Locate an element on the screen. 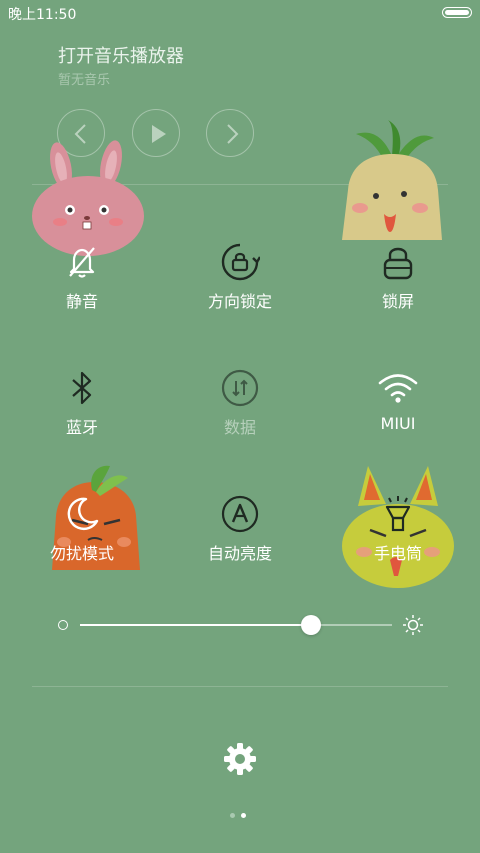  pineapple-sticker is located at coordinates (393, 183).